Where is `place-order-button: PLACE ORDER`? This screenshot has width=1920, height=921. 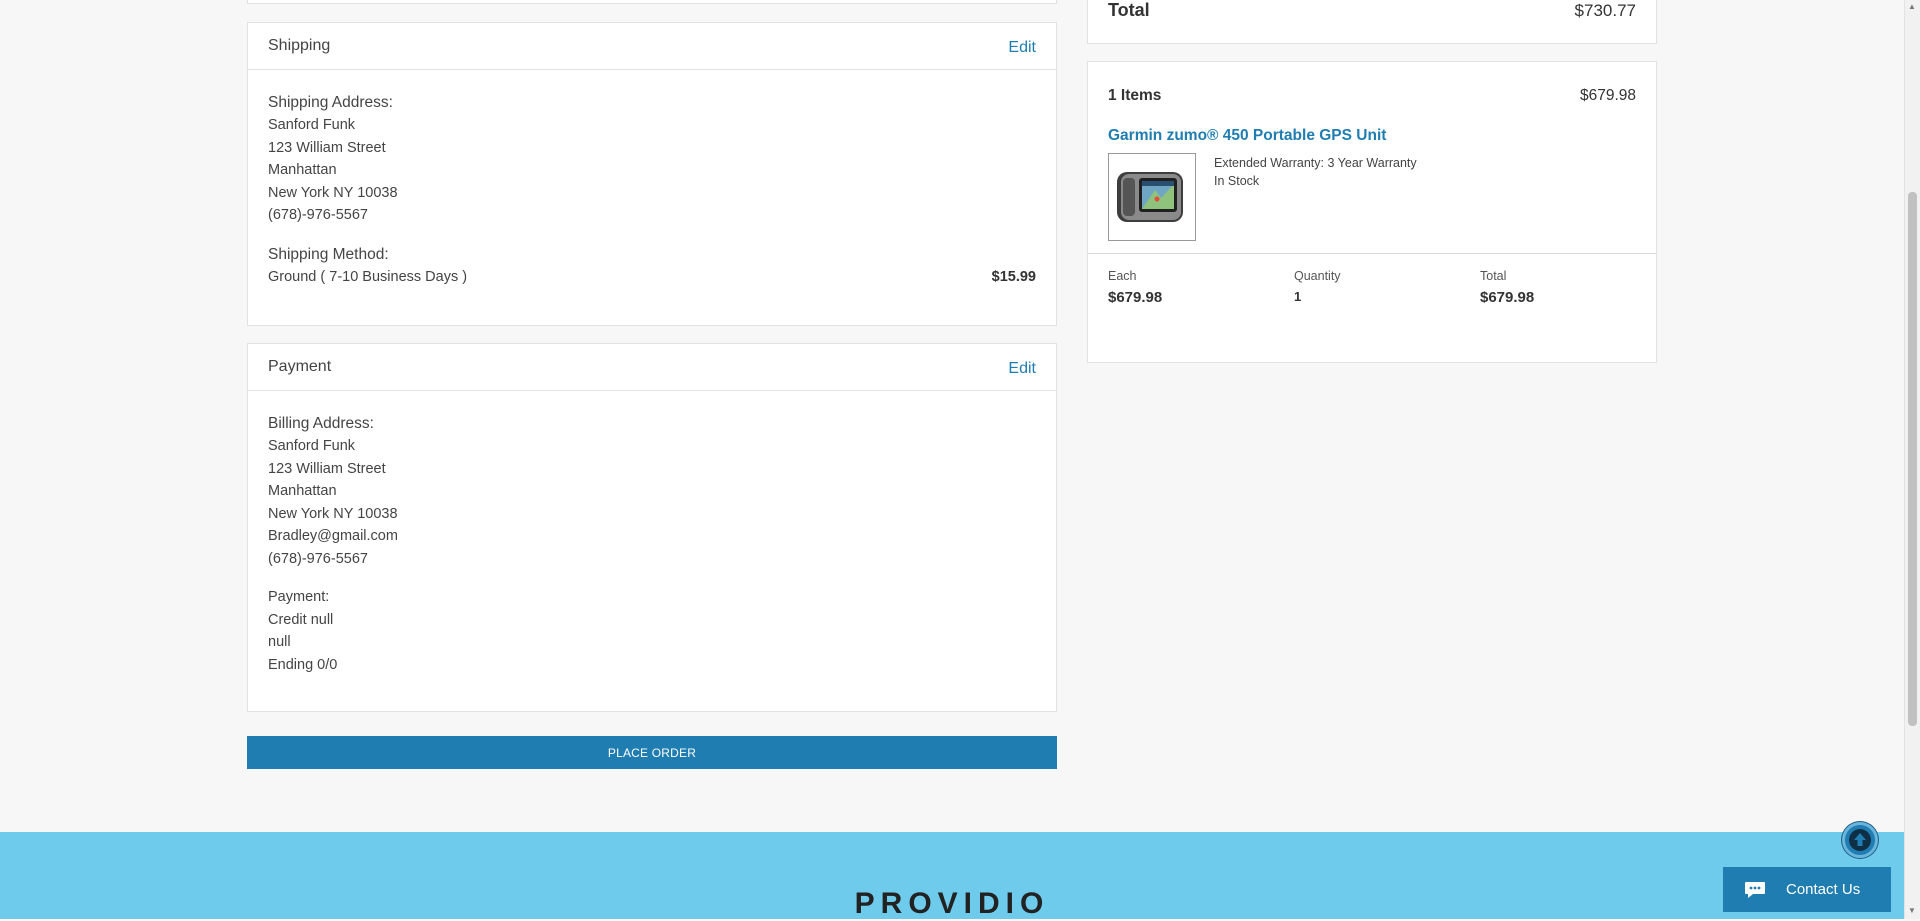 place-order-button: PLACE ORDER is located at coordinates (652, 752).